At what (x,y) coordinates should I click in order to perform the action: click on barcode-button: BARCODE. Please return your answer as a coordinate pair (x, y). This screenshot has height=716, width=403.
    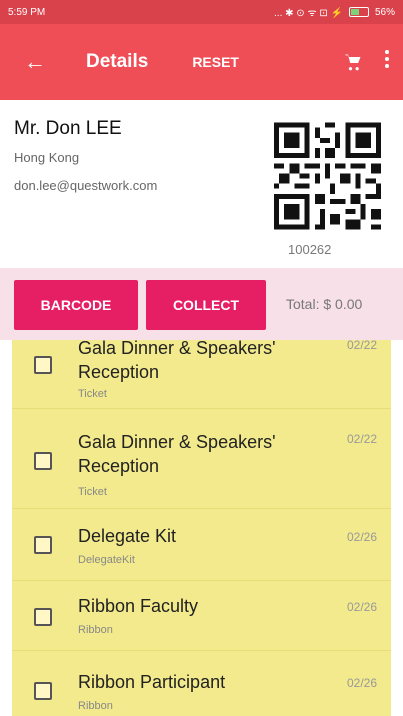
    Looking at the image, I should click on (76, 305).